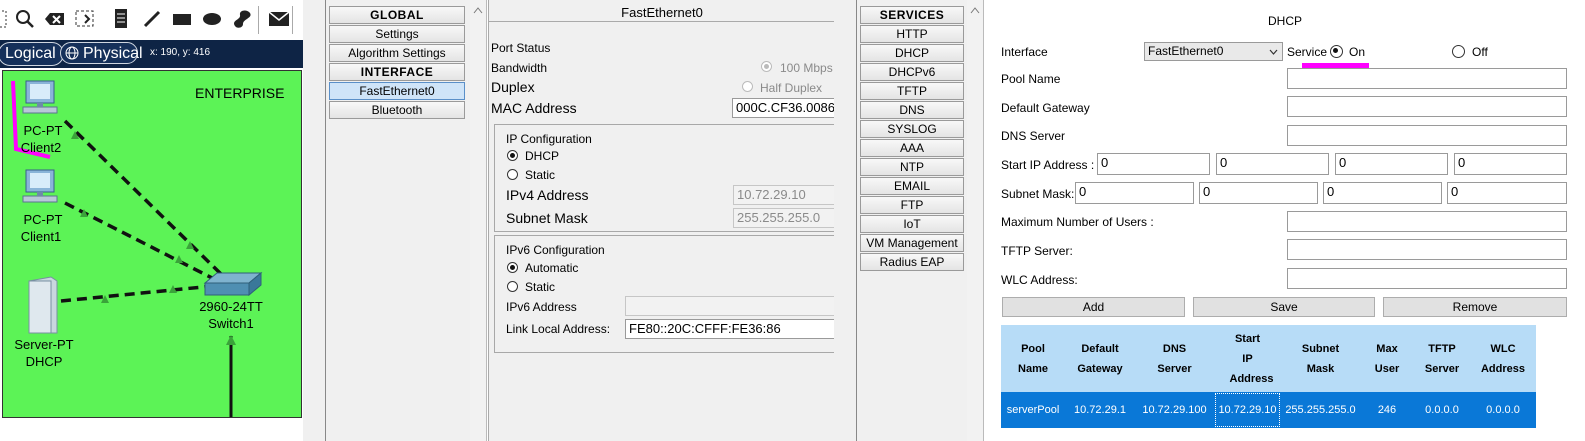 The width and height of the screenshot is (1585, 441). What do you see at coordinates (1427, 278) in the screenshot?
I see `wlc-address-input` at bounding box center [1427, 278].